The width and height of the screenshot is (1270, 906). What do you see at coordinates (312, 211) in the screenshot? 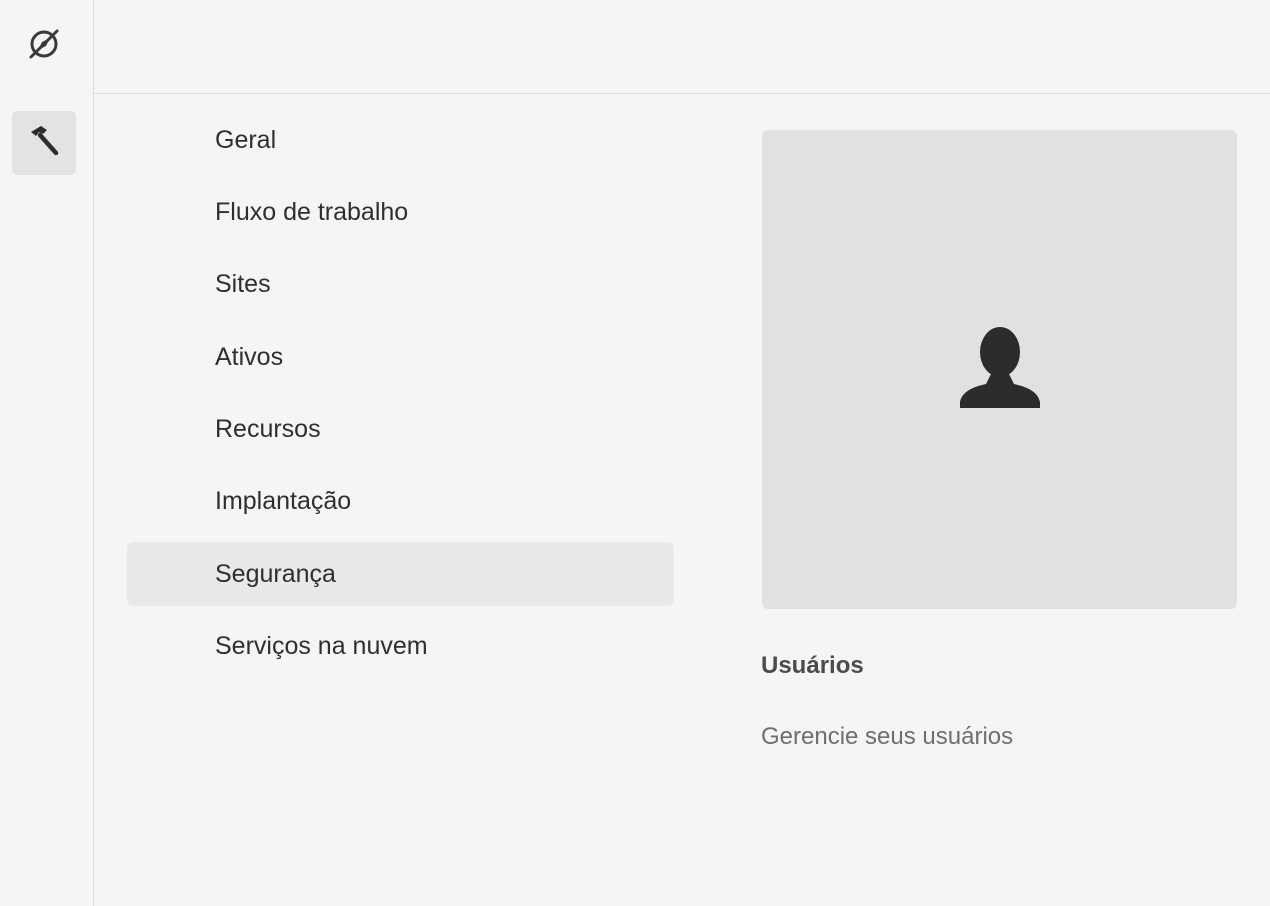
I see `menu-item-label: Fluxo de trabalho` at bounding box center [312, 211].